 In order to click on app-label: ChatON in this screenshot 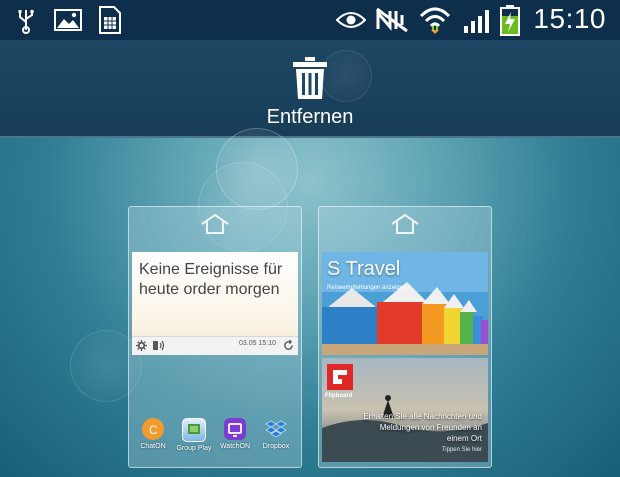, I will do `click(153, 446)`.